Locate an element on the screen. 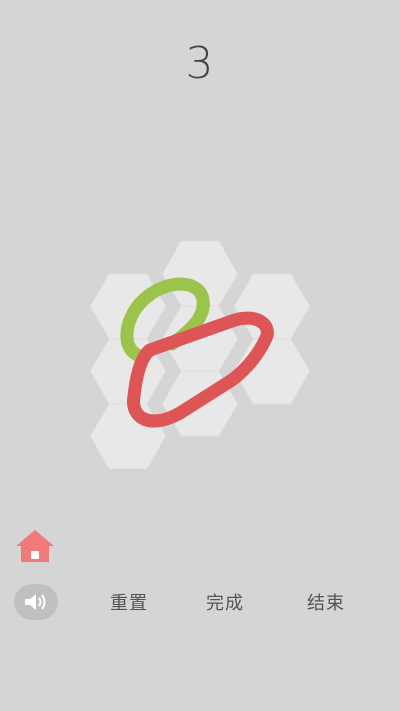 Image resolution: width=400 pixels, height=711 pixels. done-button: 完成 is located at coordinates (225, 602).